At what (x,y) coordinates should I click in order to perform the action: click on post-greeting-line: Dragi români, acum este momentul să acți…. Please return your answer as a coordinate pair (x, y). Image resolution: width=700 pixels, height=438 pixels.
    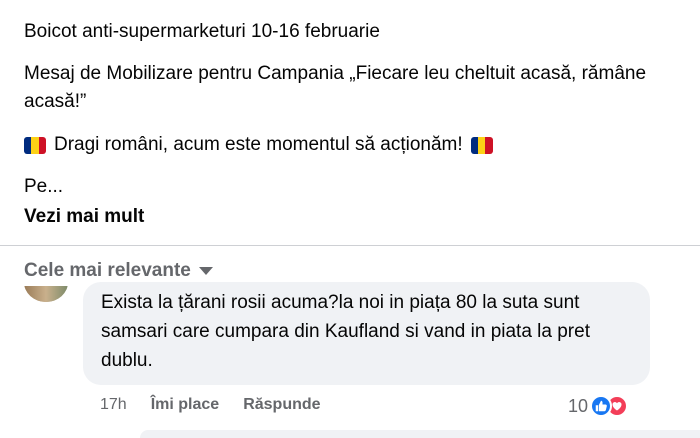
    Looking at the image, I should click on (258, 145).